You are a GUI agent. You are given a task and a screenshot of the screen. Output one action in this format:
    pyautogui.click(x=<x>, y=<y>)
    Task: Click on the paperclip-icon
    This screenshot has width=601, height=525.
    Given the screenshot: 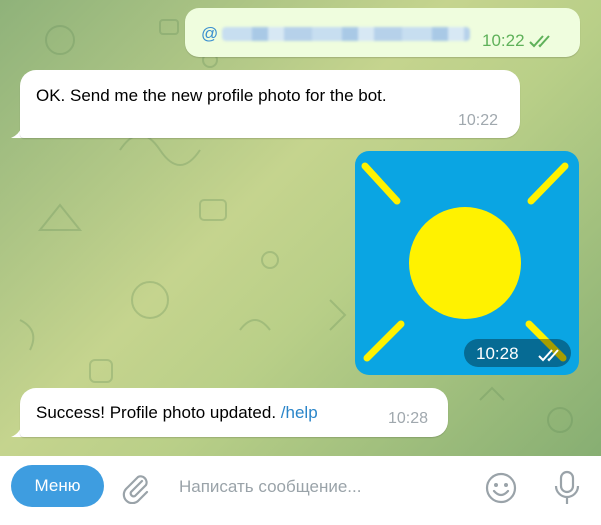 What is the action you would take?
    pyautogui.click(x=135, y=488)
    